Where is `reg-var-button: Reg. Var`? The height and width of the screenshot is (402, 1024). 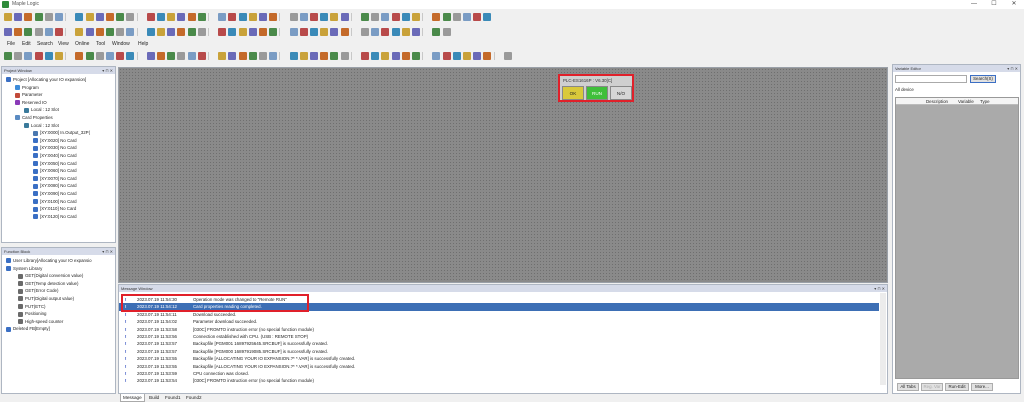
reg-var-button: Reg. Var is located at coordinates (932, 387).